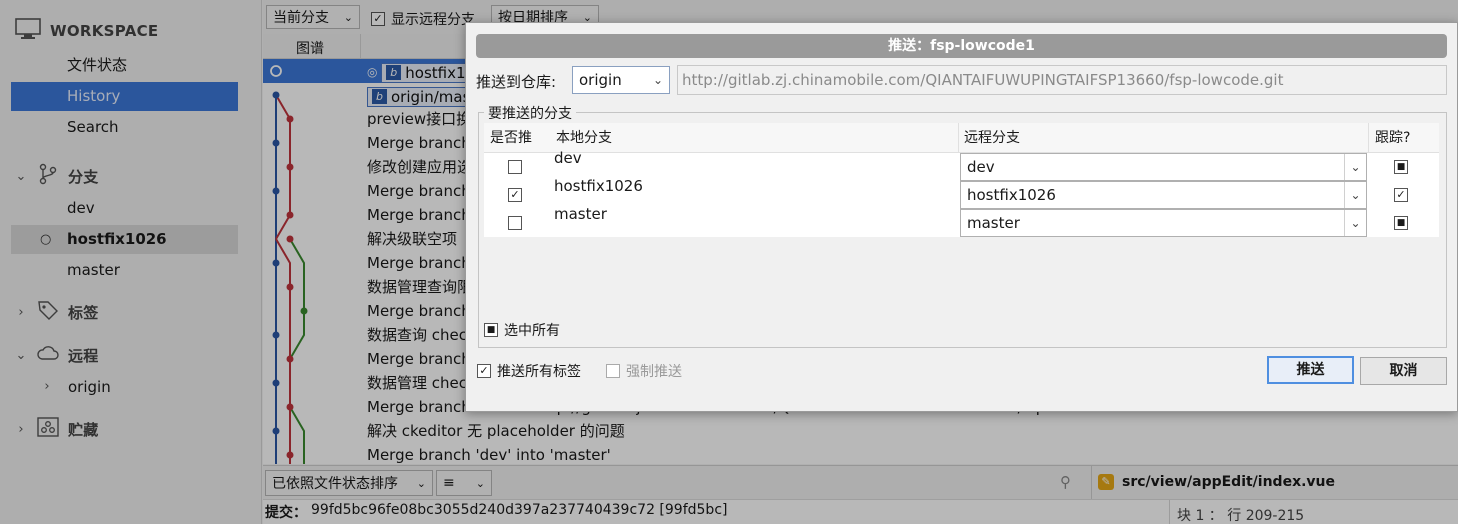 This screenshot has width=1458, height=524. What do you see at coordinates (654, 372) in the screenshot?
I see `force-push-label: 强制推送` at bounding box center [654, 372].